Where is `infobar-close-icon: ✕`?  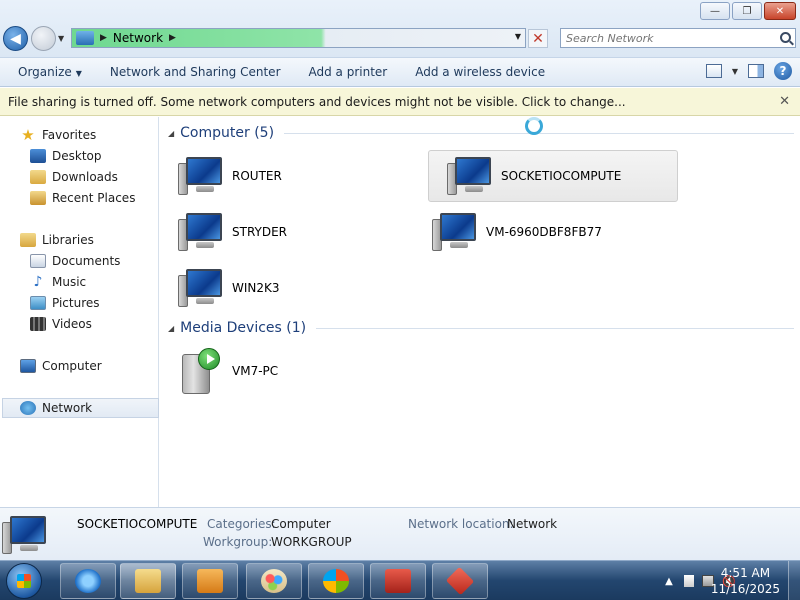 infobar-close-icon: ✕ is located at coordinates (784, 101).